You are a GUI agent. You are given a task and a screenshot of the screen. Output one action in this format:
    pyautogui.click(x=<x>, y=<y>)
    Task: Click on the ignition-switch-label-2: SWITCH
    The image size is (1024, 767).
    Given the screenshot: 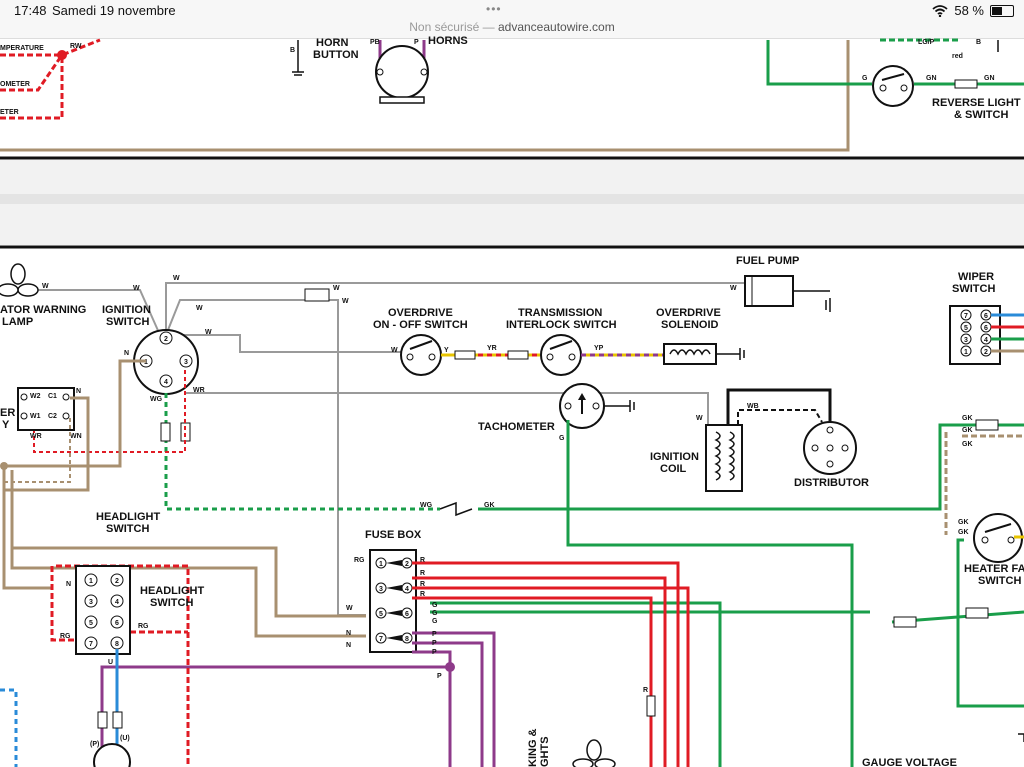 What is the action you would take?
    pyautogui.click(x=127, y=322)
    